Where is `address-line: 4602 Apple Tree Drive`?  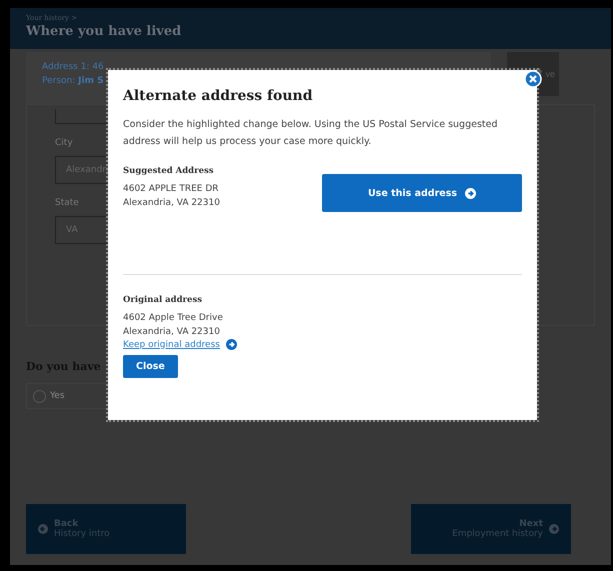 address-line: 4602 Apple Tree Drive is located at coordinates (173, 318).